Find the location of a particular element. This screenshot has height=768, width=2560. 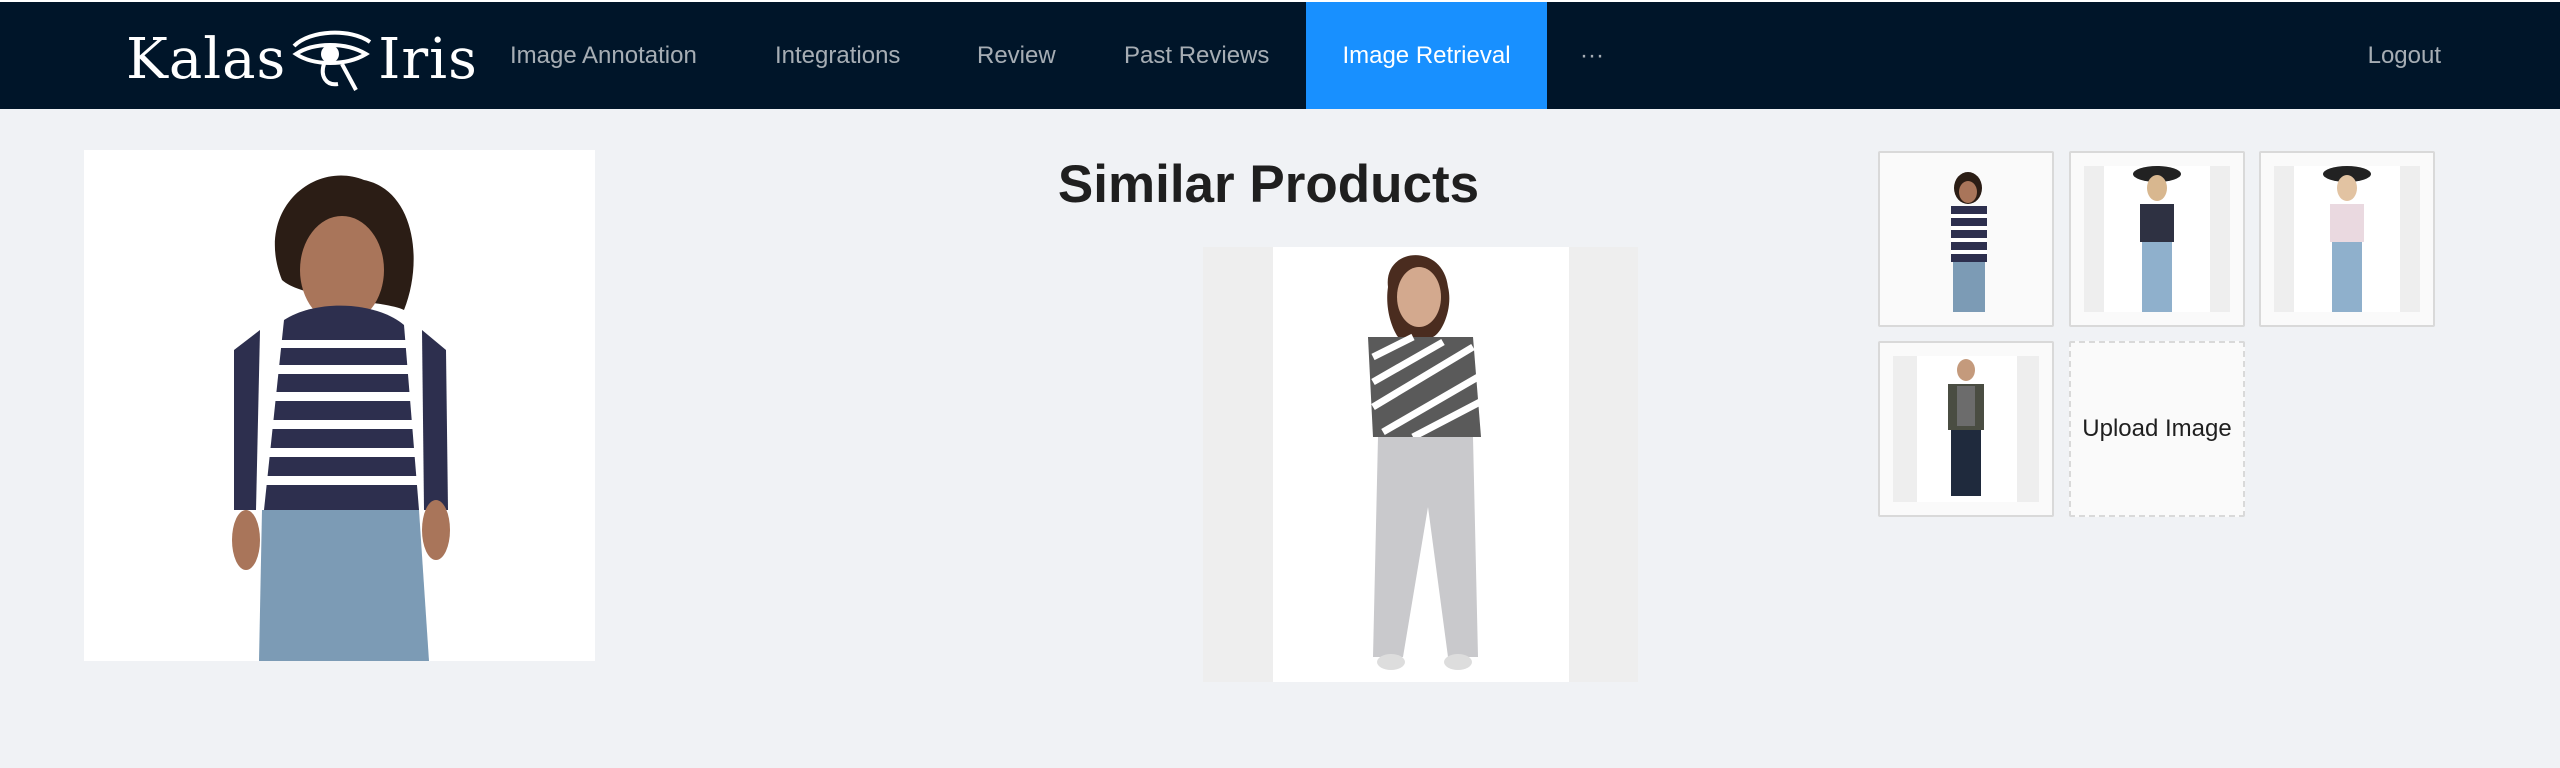

eye-of-horus-icon is located at coordinates (332, 60).